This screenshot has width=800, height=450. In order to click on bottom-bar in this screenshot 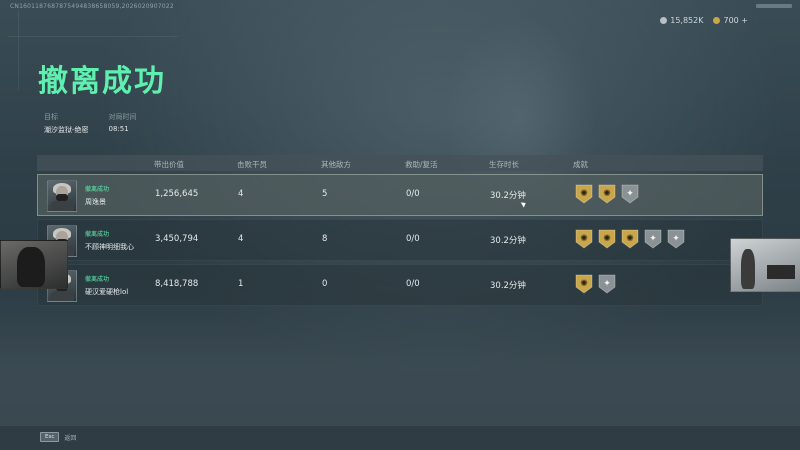, I will do `click(400, 438)`.